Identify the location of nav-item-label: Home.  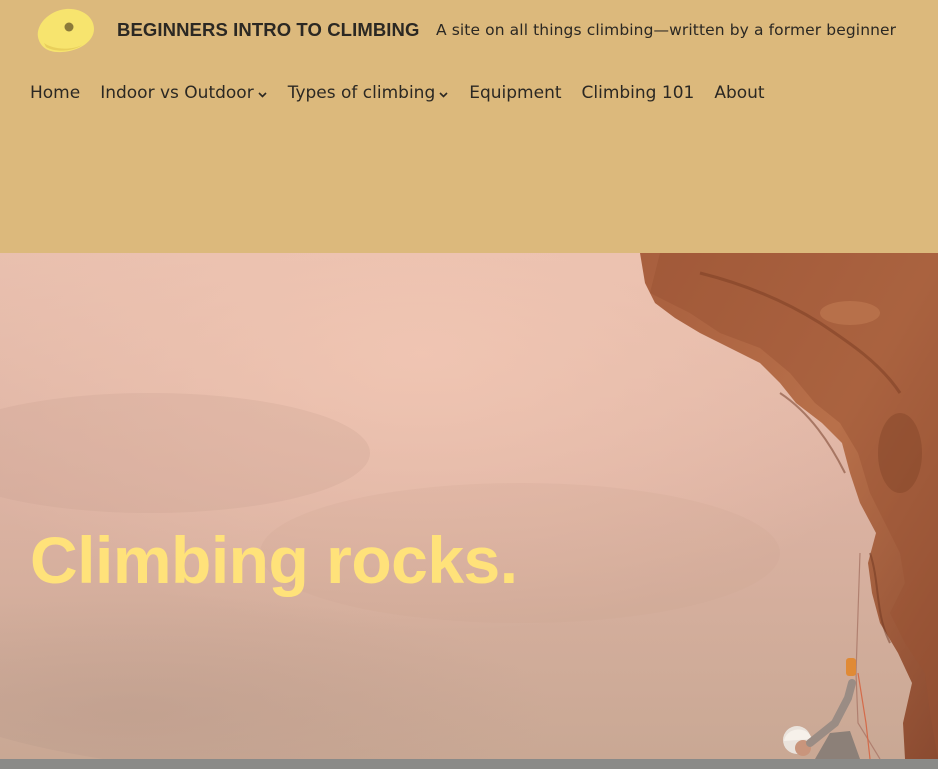
(55, 93).